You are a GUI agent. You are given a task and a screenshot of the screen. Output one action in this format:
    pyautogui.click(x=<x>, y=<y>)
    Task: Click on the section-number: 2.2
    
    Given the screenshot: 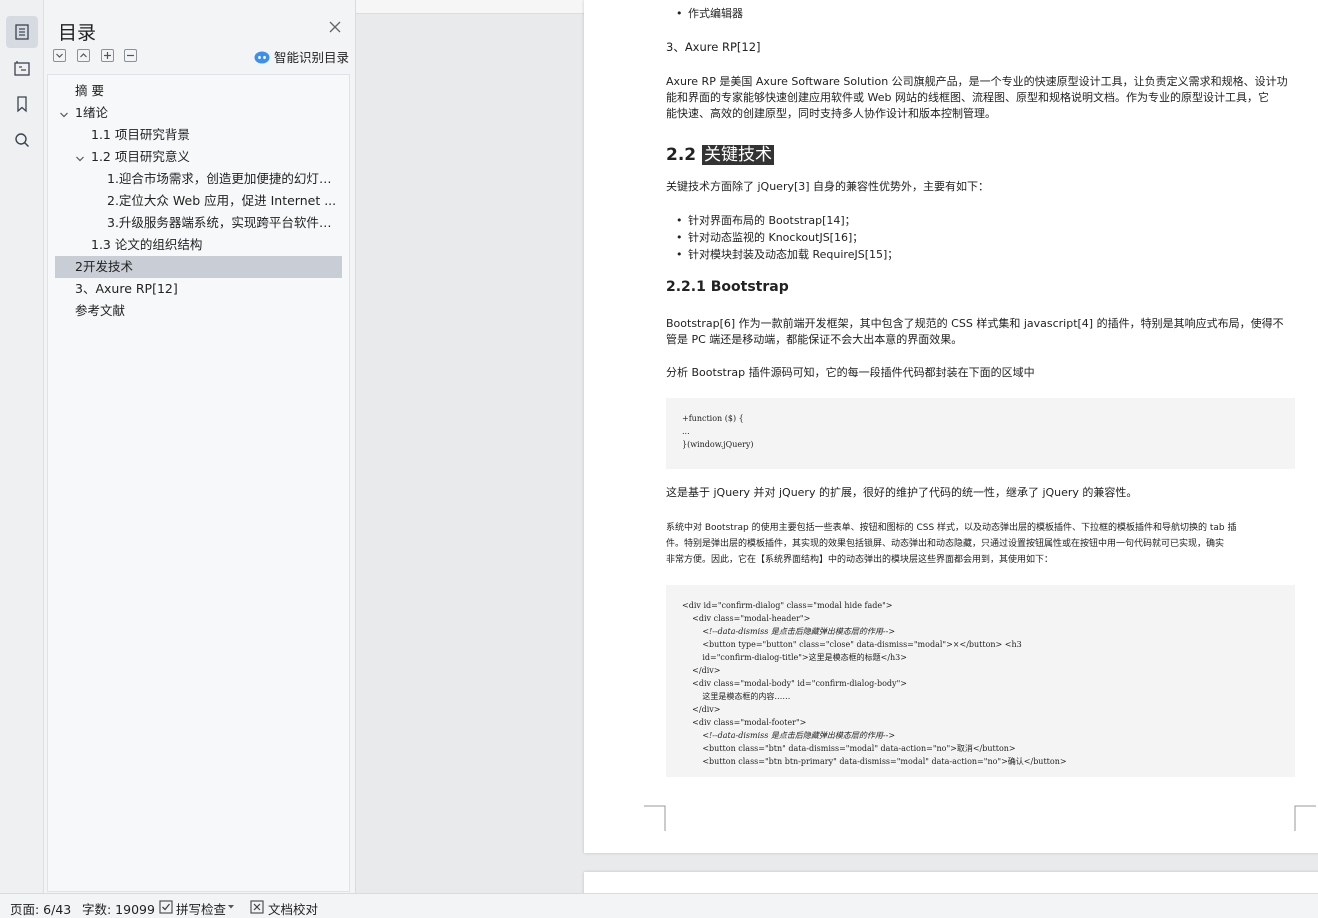 What is the action you would take?
    pyautogui.click(x=681, y=155)
    